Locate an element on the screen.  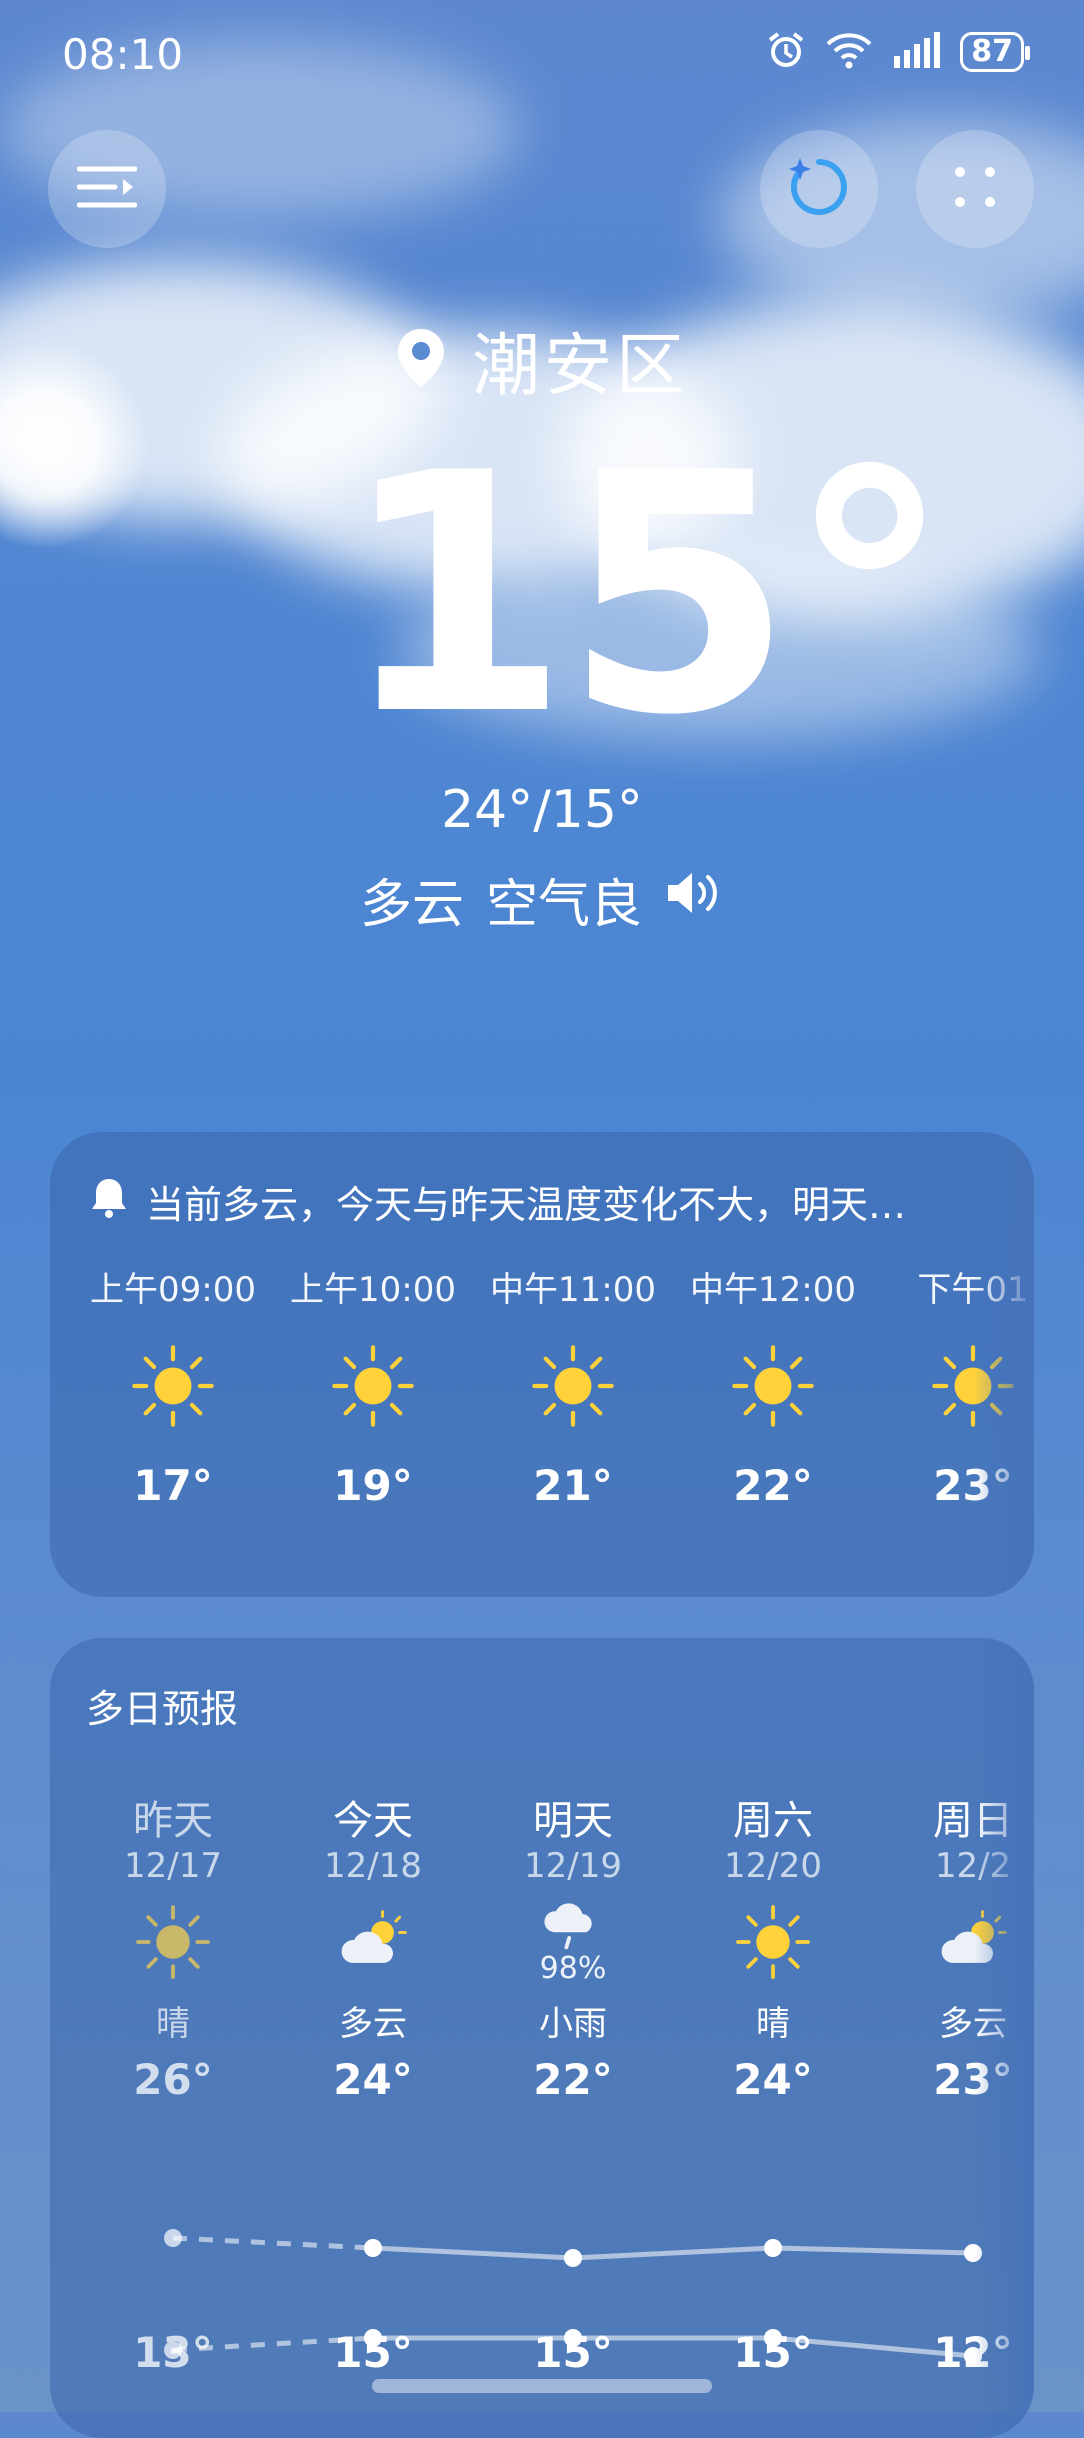
hour-item: 上午09:00 17° is located at coordinates (173, 1386).